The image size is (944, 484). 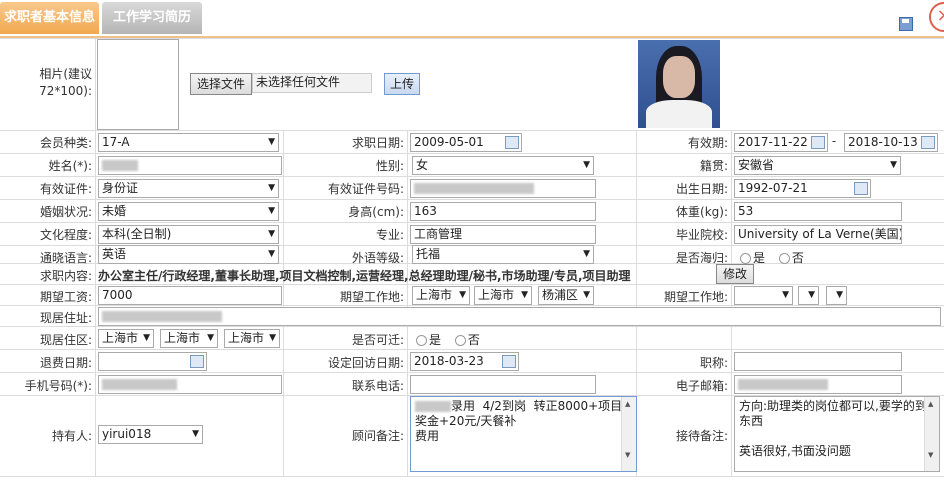 I want to click on redacted-company, so click(x=433, y=406).